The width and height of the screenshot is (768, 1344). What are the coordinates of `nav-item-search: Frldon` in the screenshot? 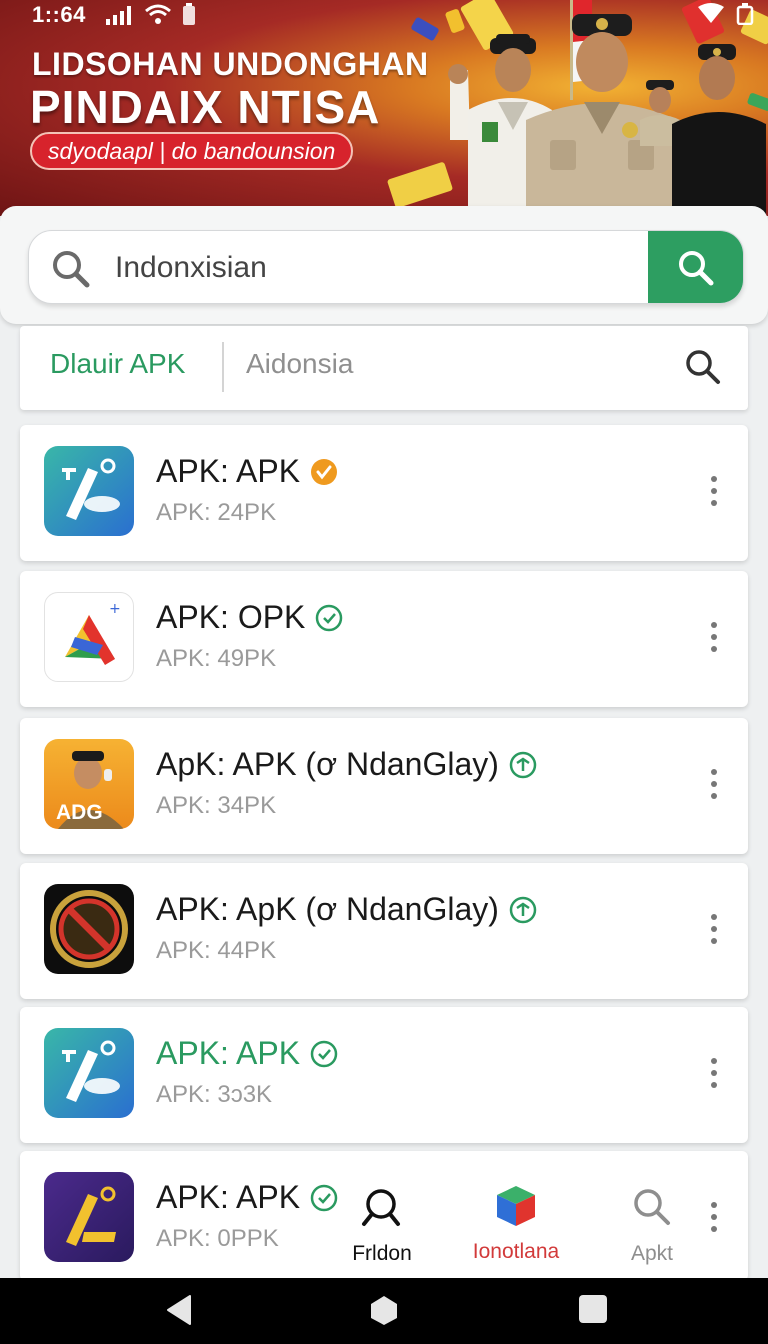 It's located at (382, 1226).